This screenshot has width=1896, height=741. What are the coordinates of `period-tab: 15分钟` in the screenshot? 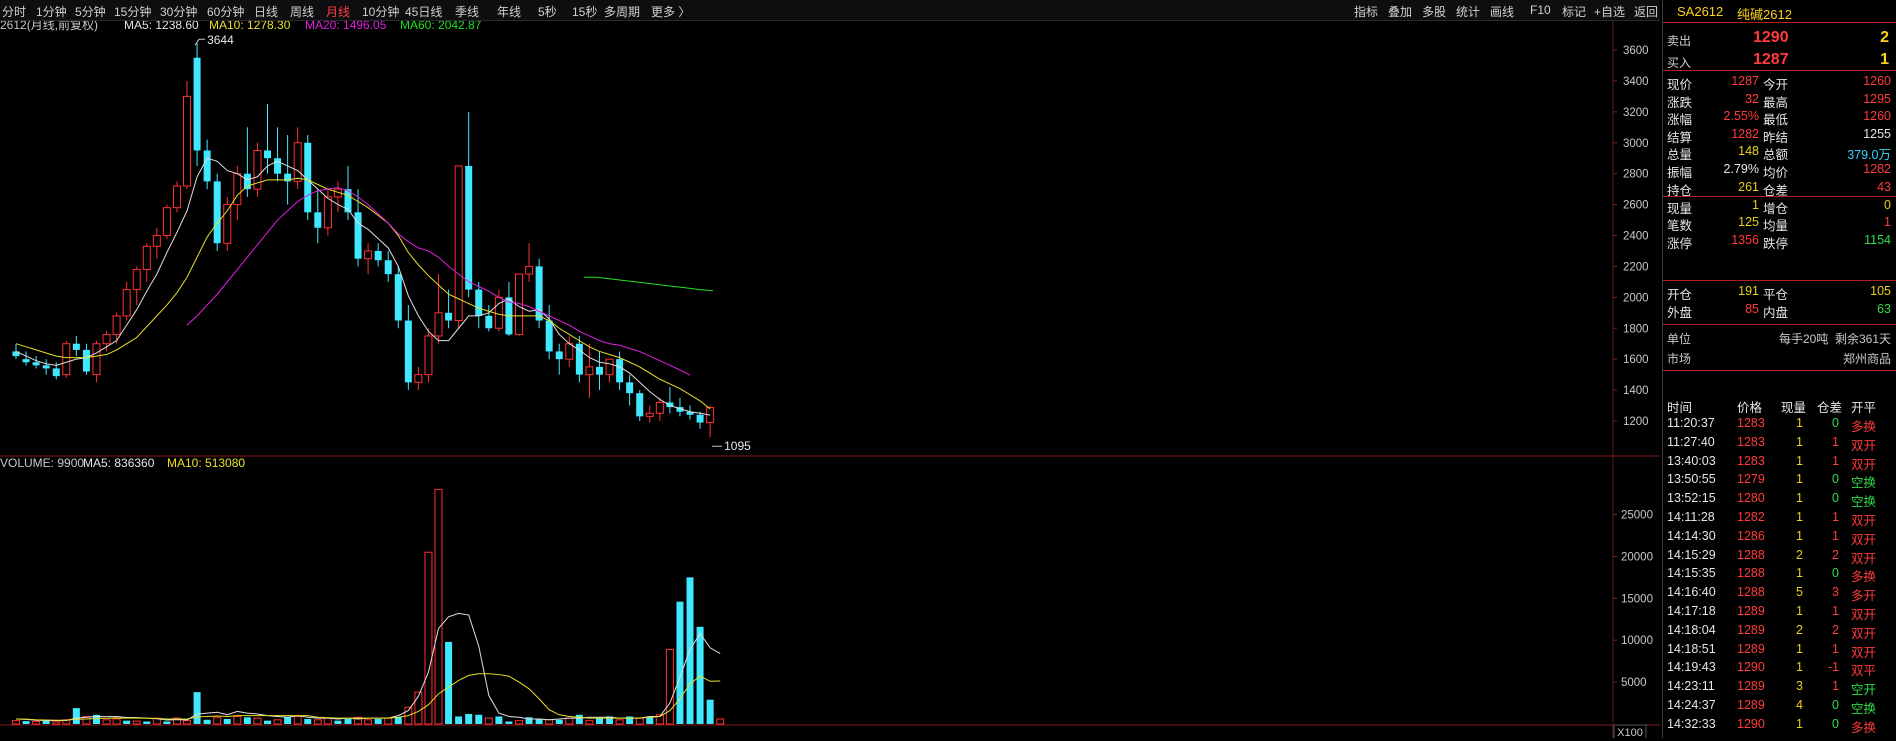 It's located at (132, 11).